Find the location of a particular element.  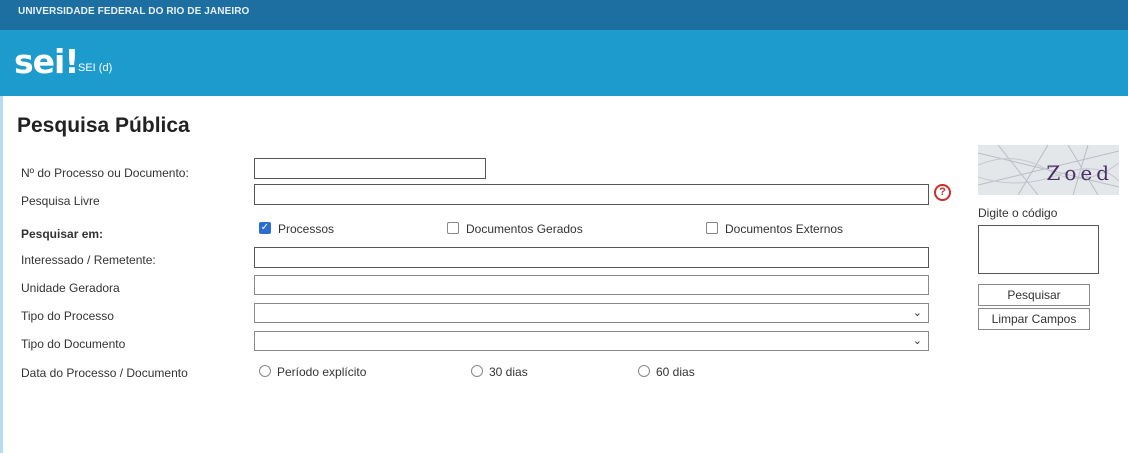

interessado-input is located at coordinates (591, 257).